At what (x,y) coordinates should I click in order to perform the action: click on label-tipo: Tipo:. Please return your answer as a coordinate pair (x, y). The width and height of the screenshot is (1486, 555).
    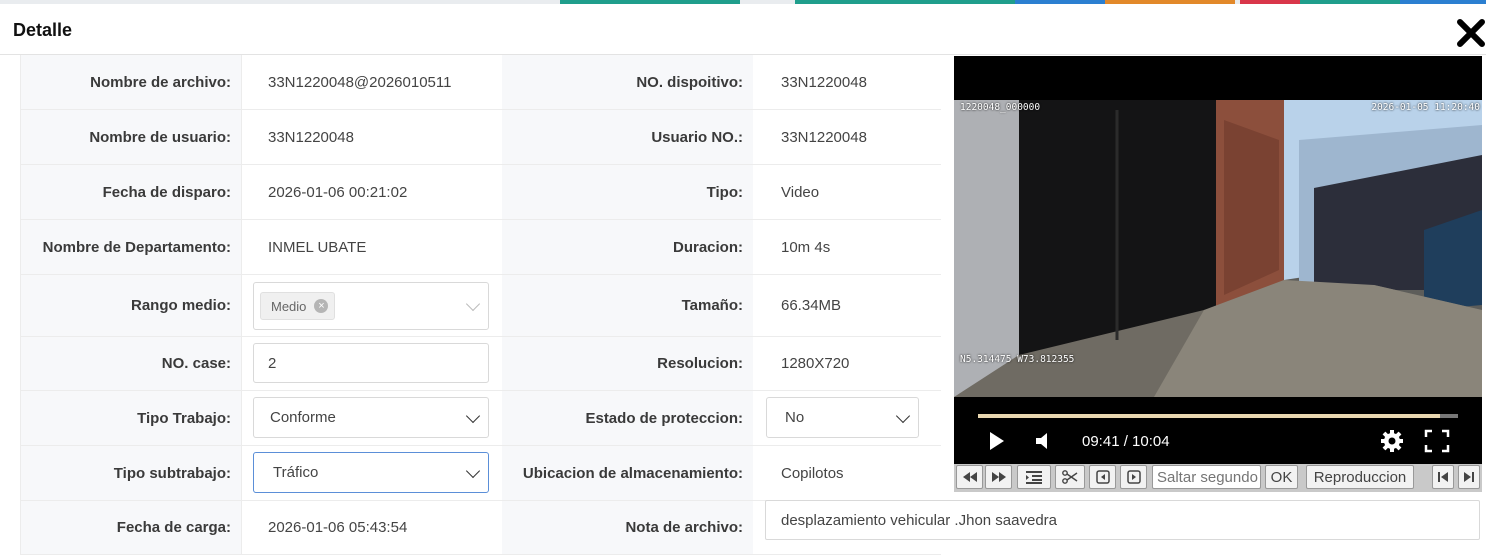
    Looking at the image, I should click on (627, 192).